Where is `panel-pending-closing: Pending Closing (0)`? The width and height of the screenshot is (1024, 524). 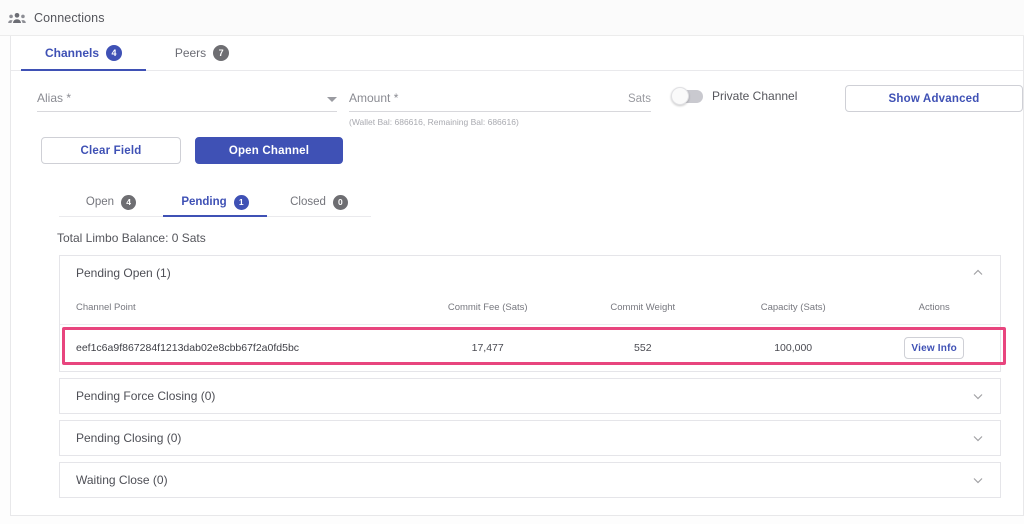
panel-pending-closing: Pending Closing (0) is located at coordinates (530, 438).